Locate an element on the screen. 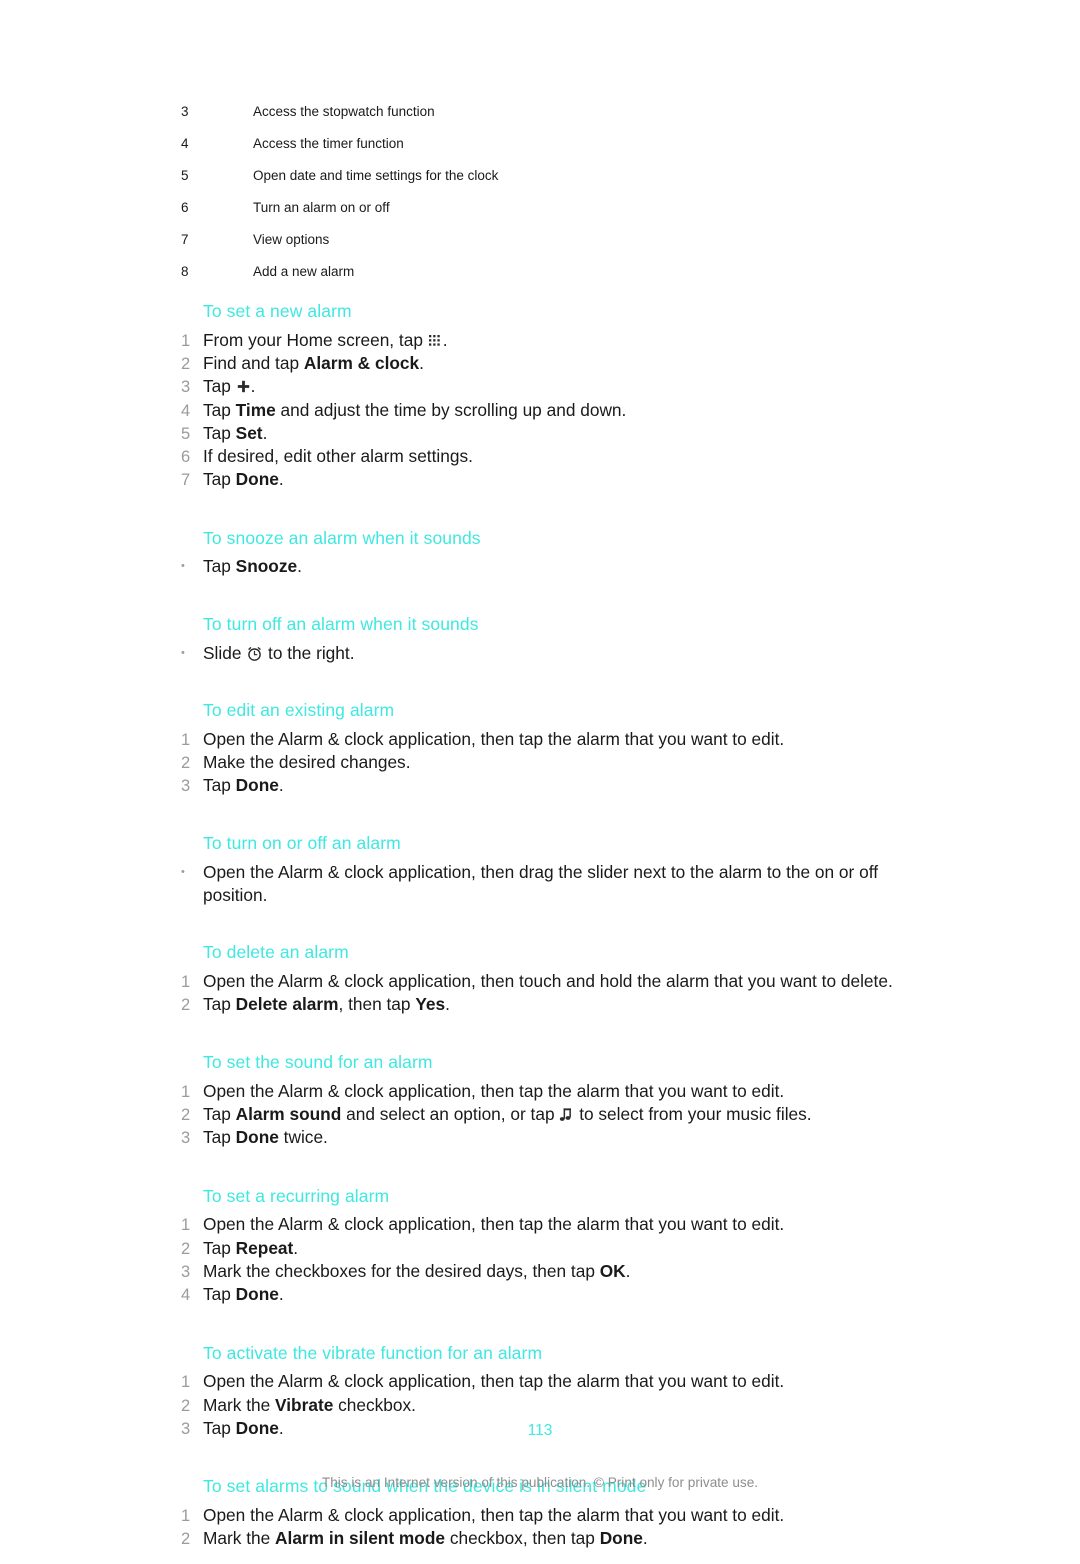  step-emphasis: Repeat is located at coordinates (264, 1247).